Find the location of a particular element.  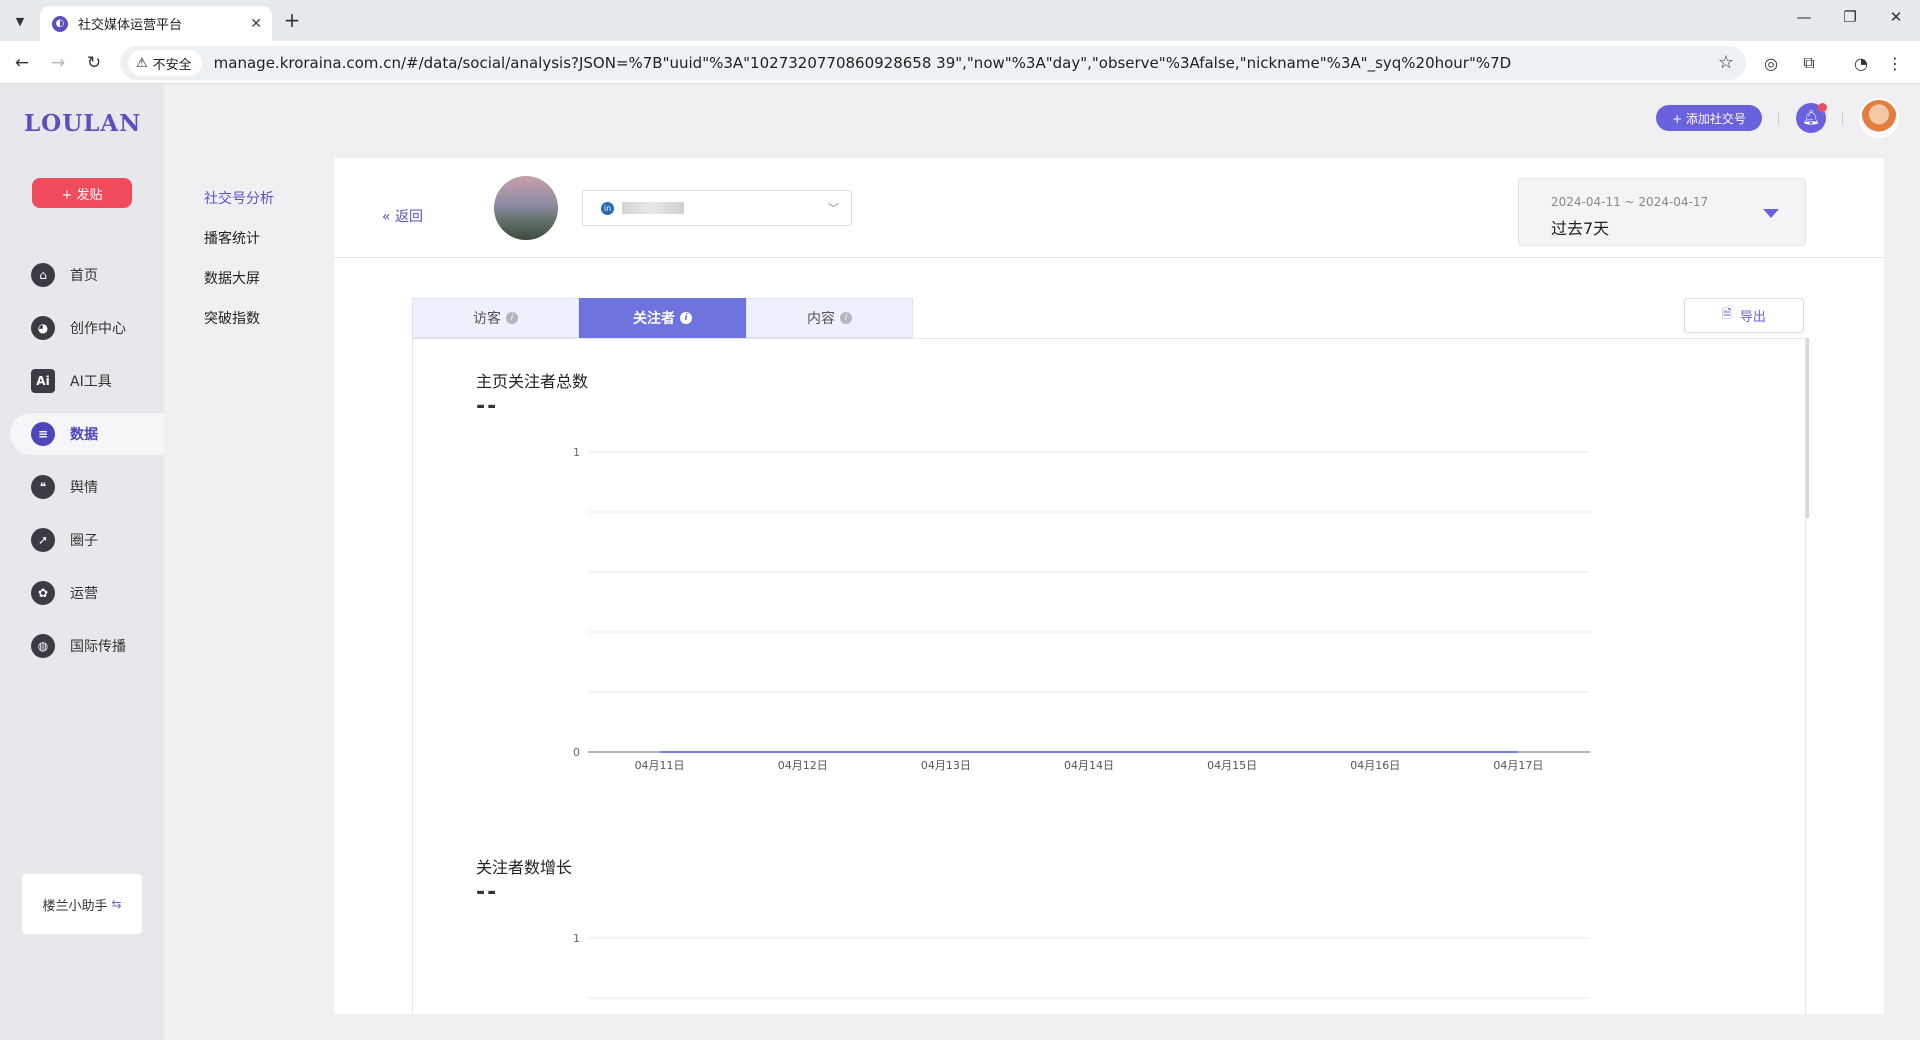

tab-close-icon: ✕ is located at coordinates (256, 24).